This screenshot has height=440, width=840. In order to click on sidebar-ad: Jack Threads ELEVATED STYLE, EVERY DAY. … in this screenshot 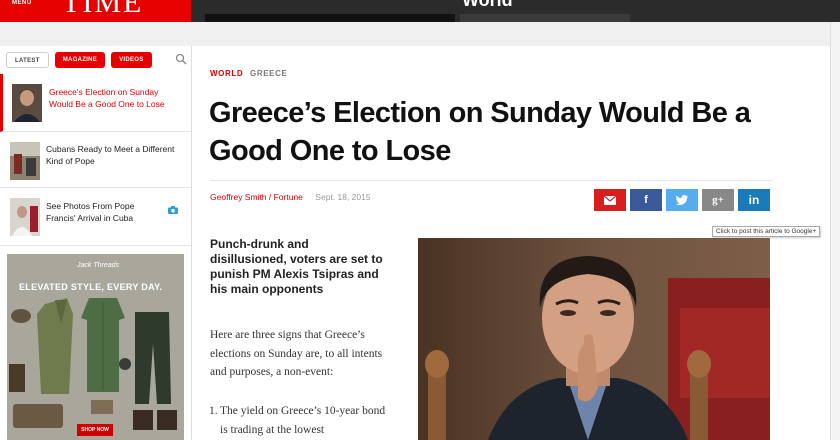, I will do `click(95, 347)`.